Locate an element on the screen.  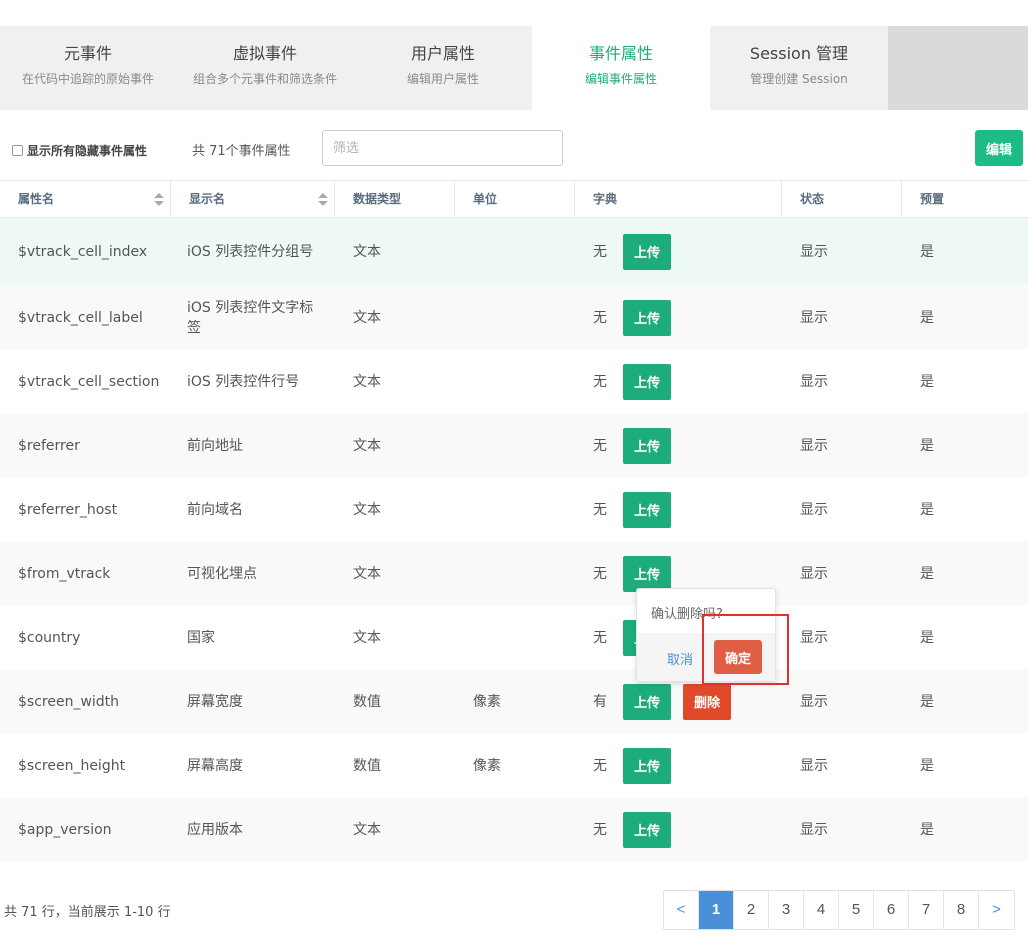
header-dictionary: 字典 is located at coordinates (678, 199).